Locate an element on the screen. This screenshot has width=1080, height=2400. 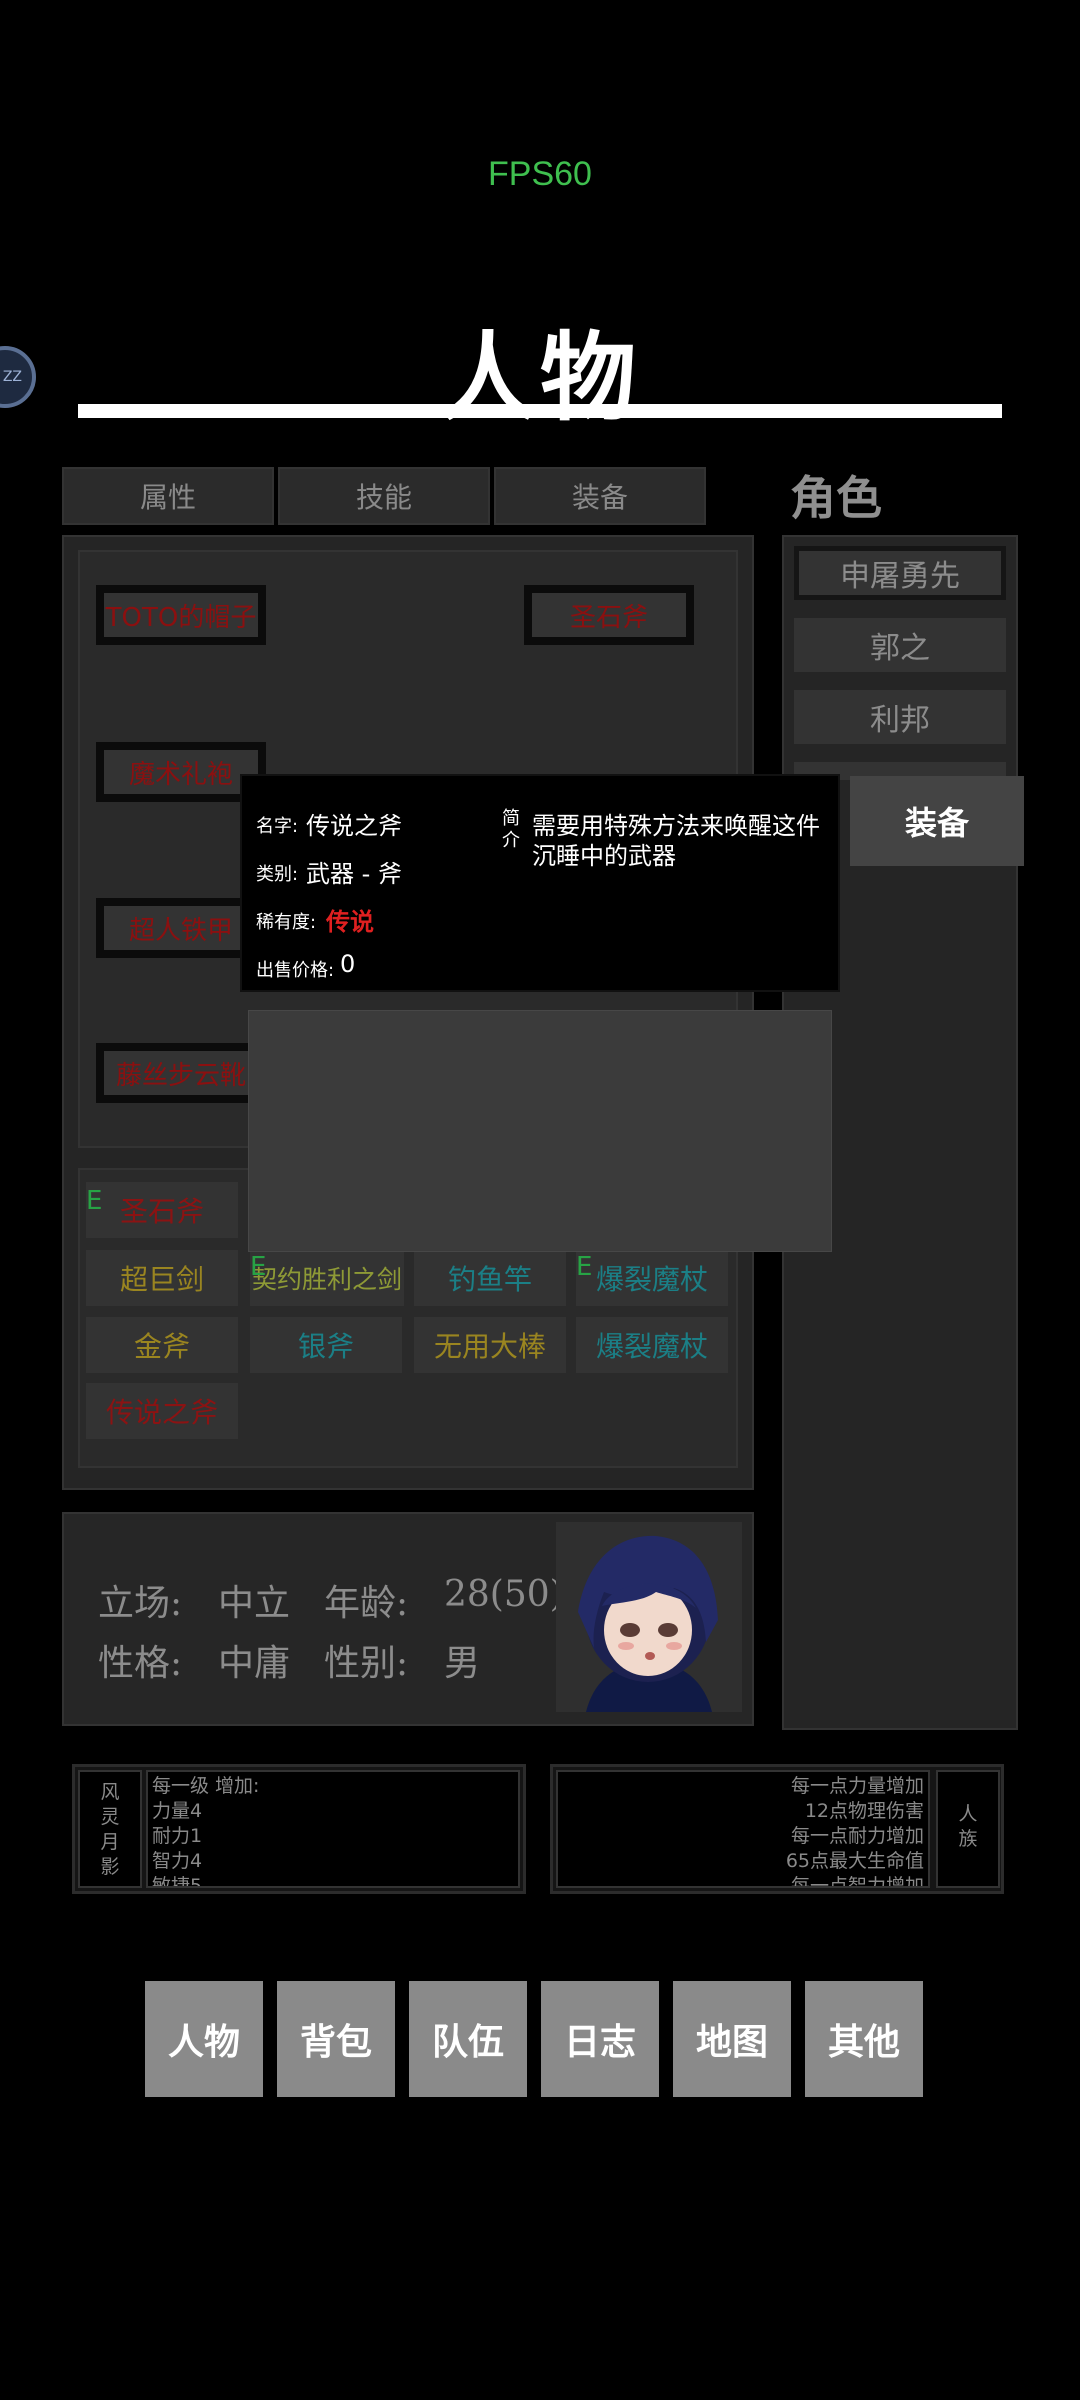
bonus-line: 65点最大生命值 is located at coordinates (854, 1861).